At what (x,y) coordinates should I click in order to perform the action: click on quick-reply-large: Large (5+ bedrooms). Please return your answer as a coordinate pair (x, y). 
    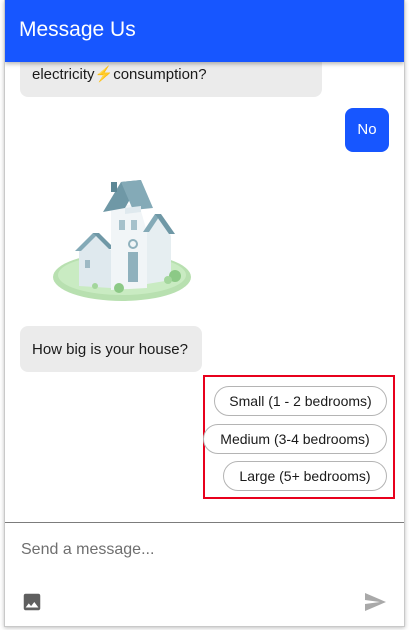
    Looking at the image, I should click on (305, 476).